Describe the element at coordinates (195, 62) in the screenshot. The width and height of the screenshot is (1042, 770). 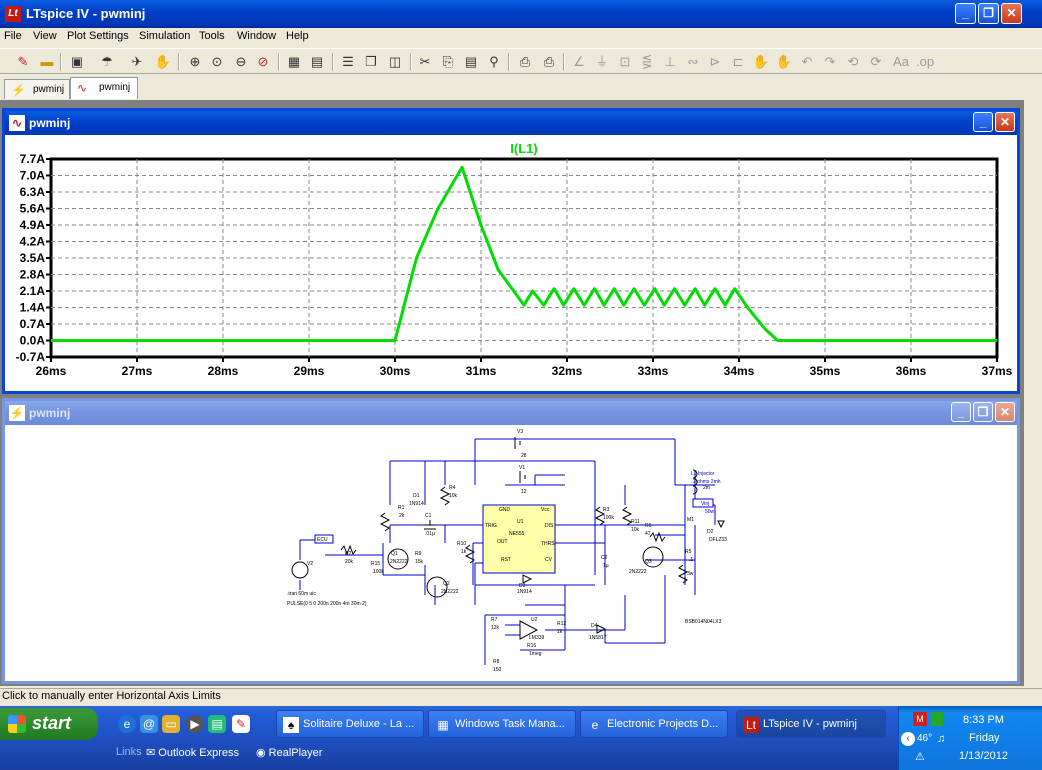
I see `zoom-in-icon: ⊕` at that location.